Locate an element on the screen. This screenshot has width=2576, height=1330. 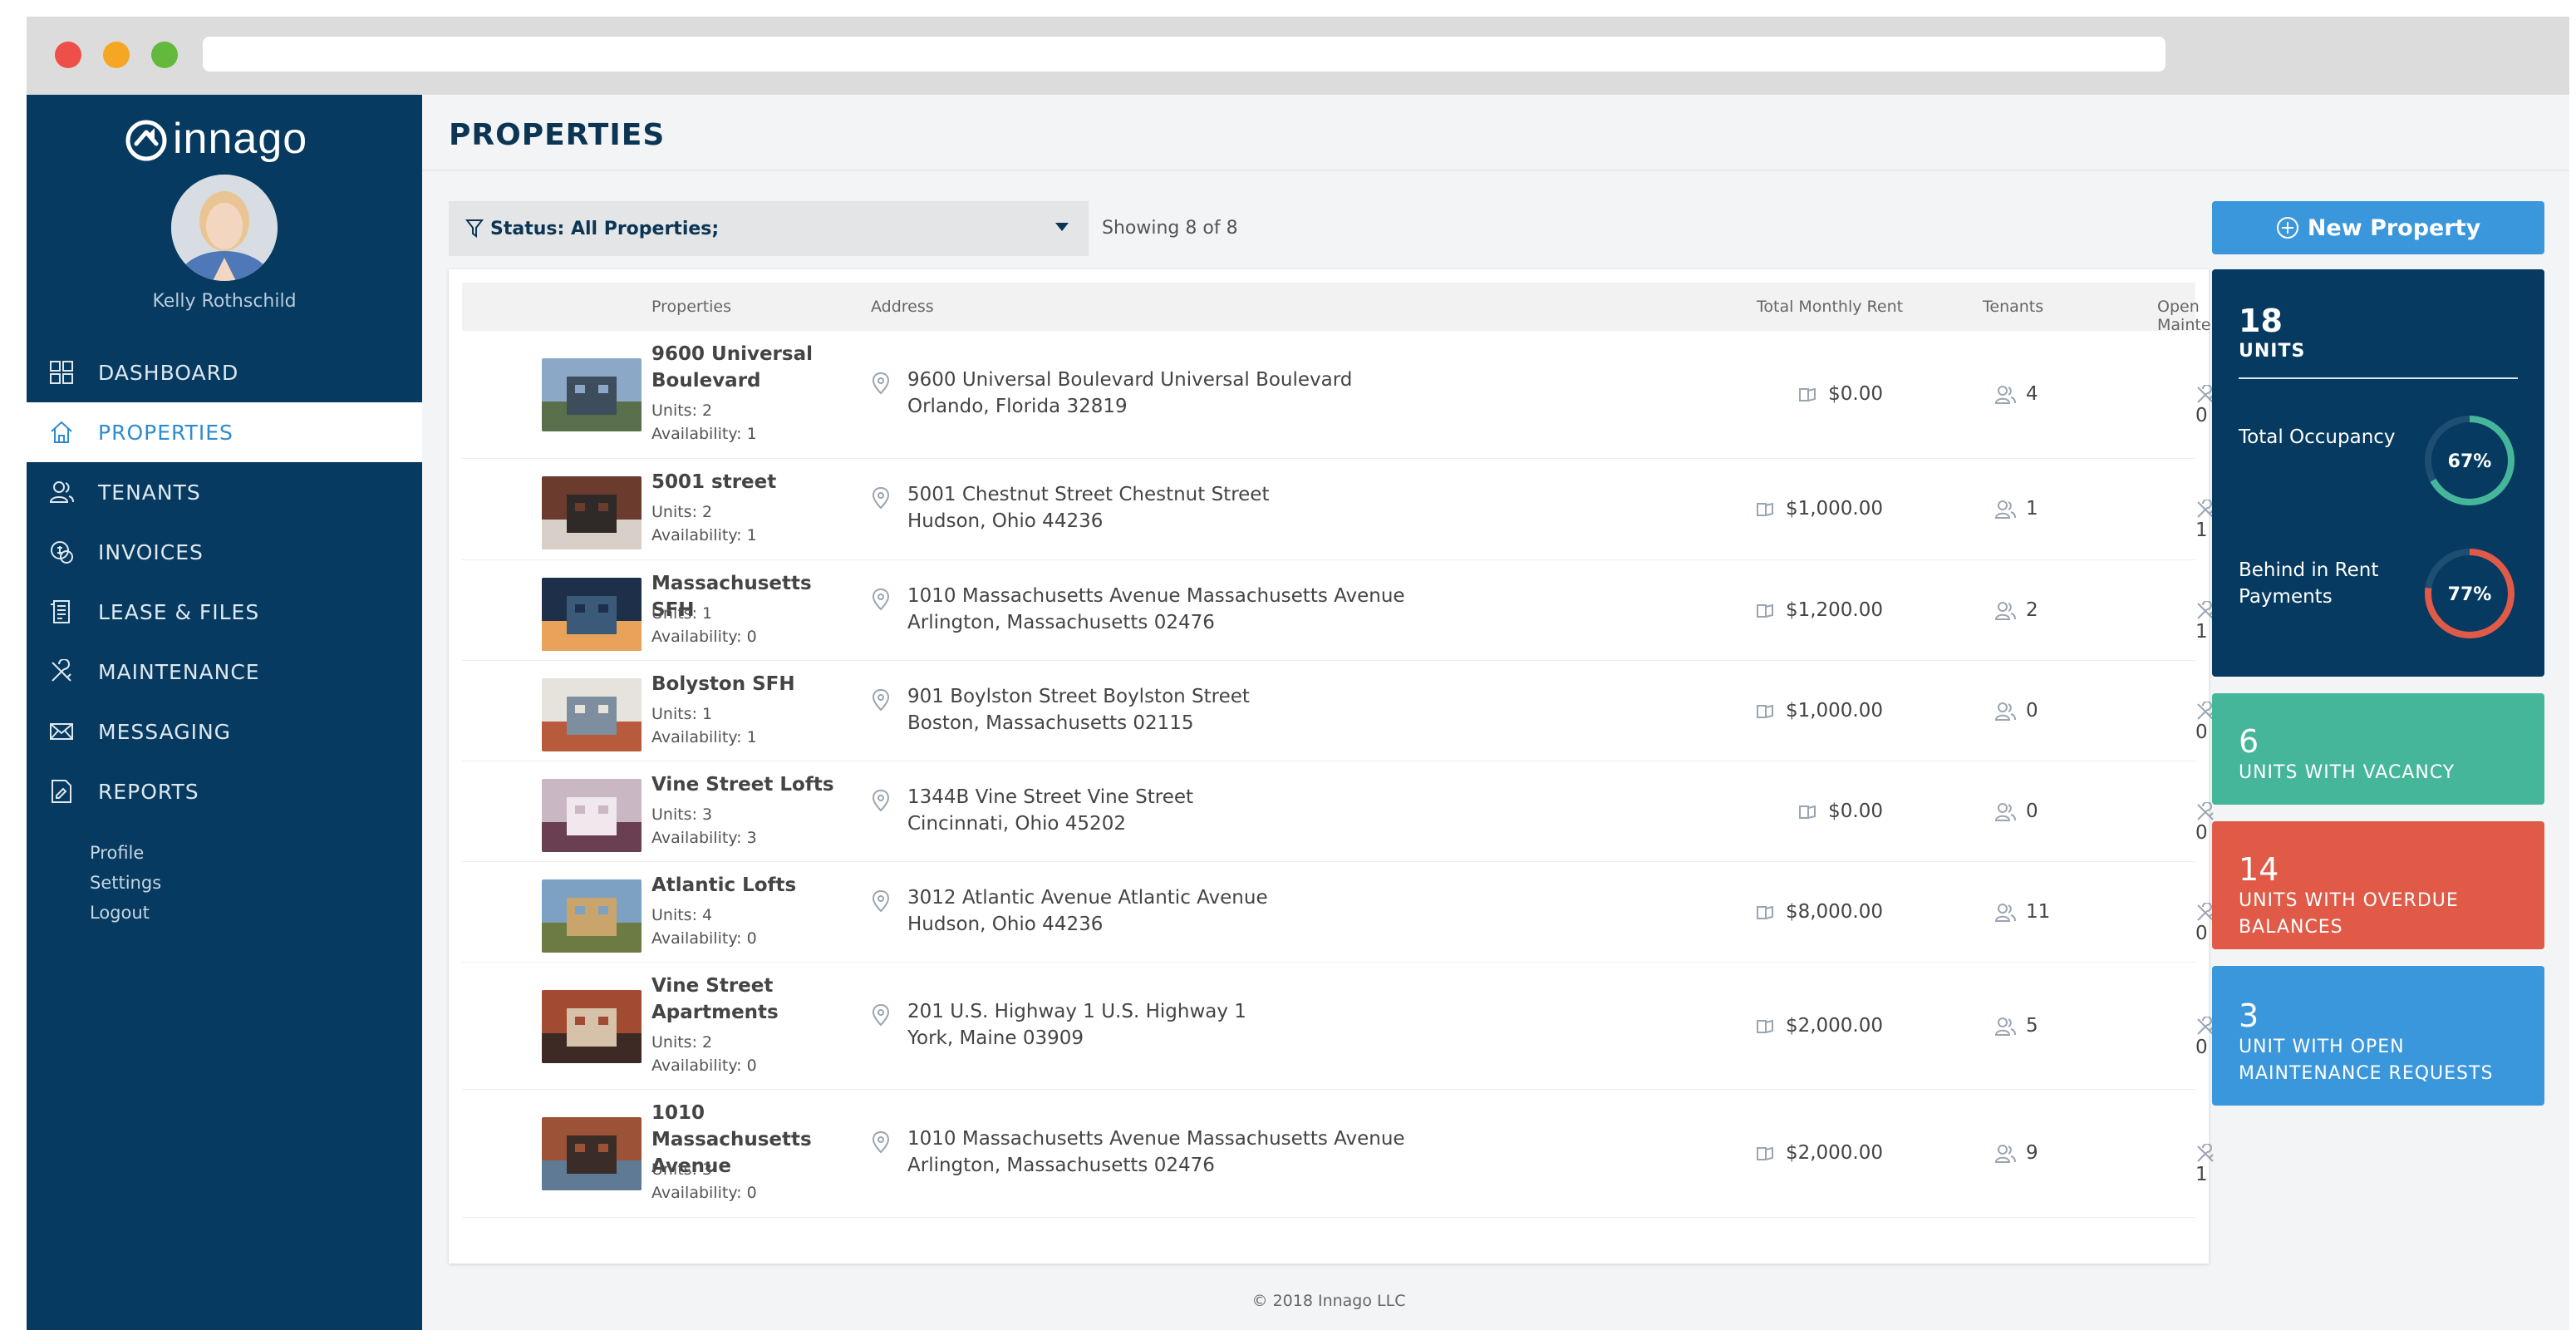
tenants-count: 1 is located at coordinates (2016, 509).